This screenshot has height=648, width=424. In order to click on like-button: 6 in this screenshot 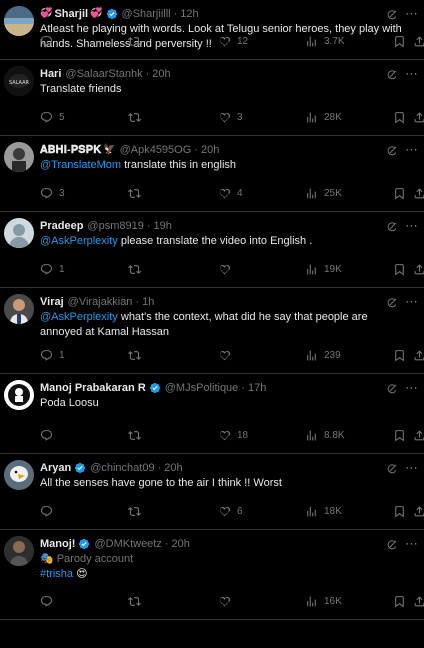, I will do `click(230, 511)`.